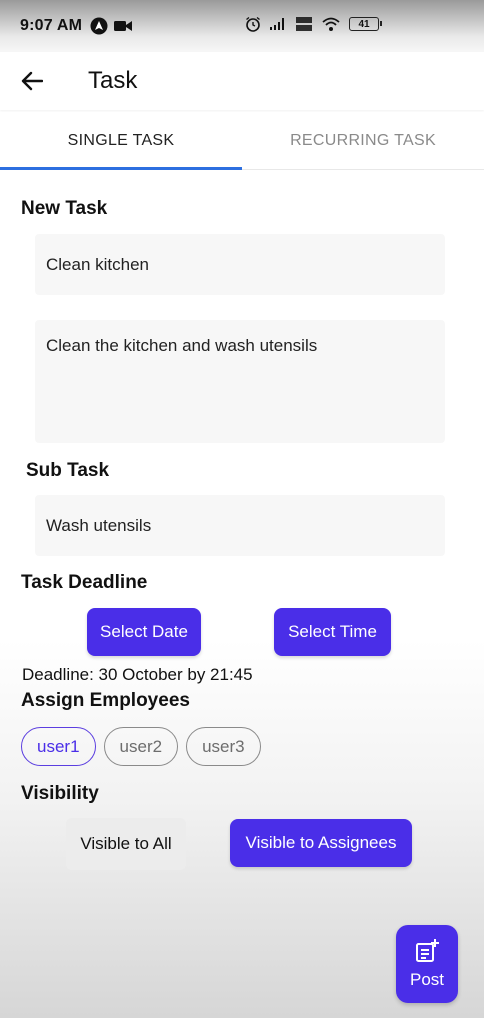  Describe the element at coordinates (427, 964) in the screenshot. I see `post-button: Post` at that location.